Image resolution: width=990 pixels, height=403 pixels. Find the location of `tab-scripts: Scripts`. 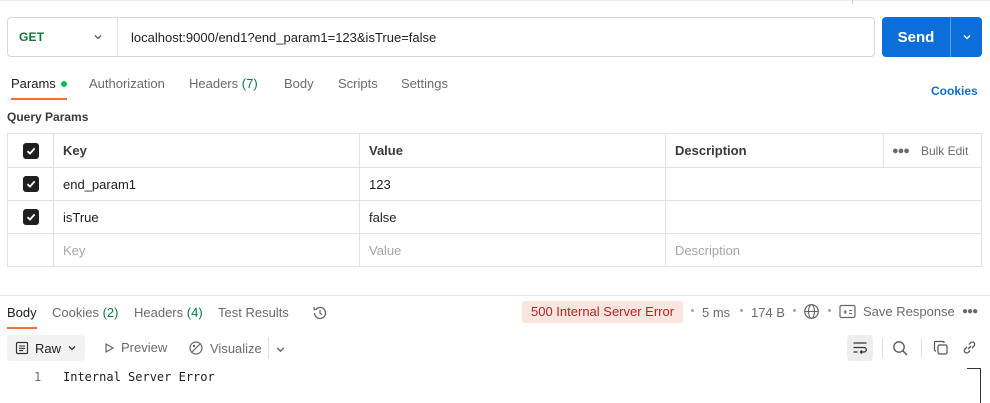

tab-scripts: Scripts is located at coordinates (358, 86).